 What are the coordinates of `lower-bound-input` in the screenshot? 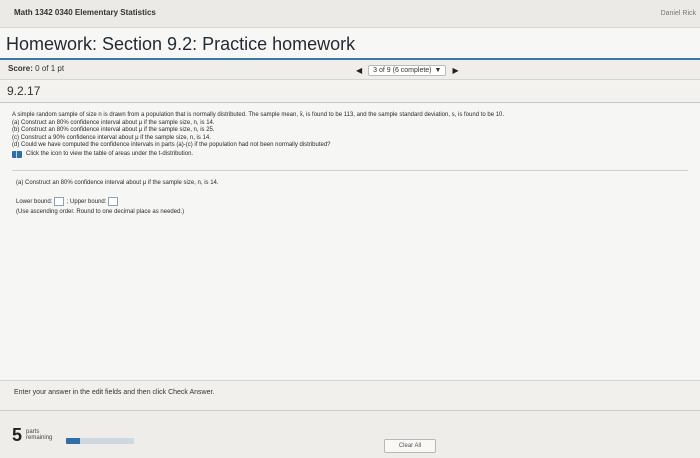 It's located at (59, 201).